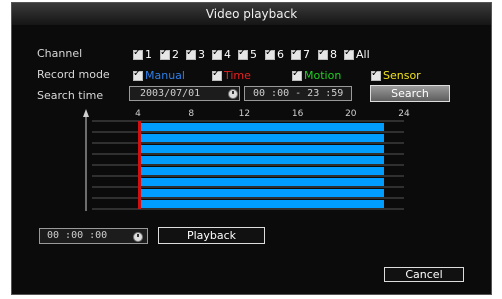 This screenshot has width=502, height=299. What do you see at coordinates (138, 237) in the screenshot?
I see `clock-icon` at bounding box center [138, 237].